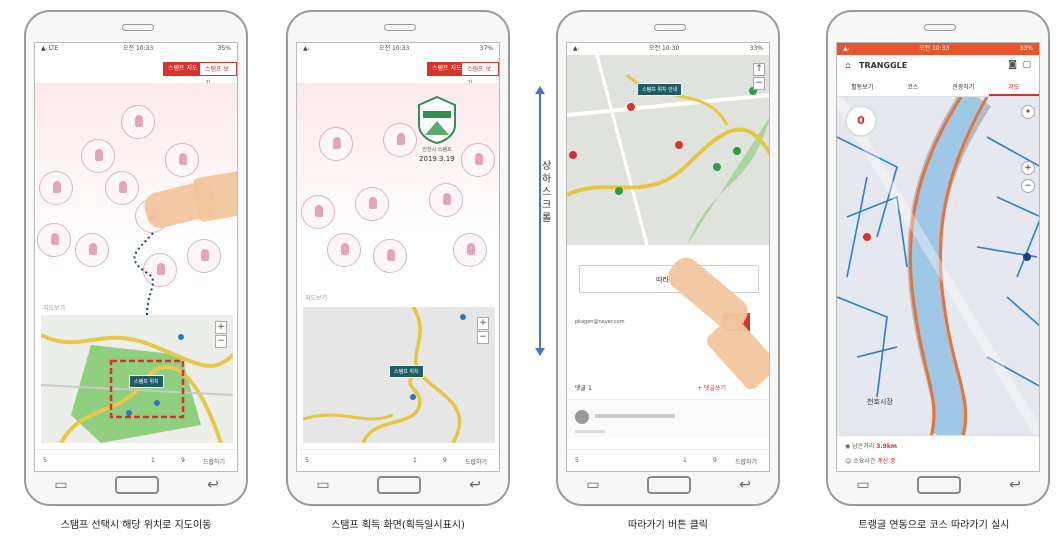 Image resolution: width=1064 pixels, height=536 pixels. What do you see at coordinates (963, 87) in the screenshot?
I see `tab-tour: 관광하기` at bounding box center [963, 87].